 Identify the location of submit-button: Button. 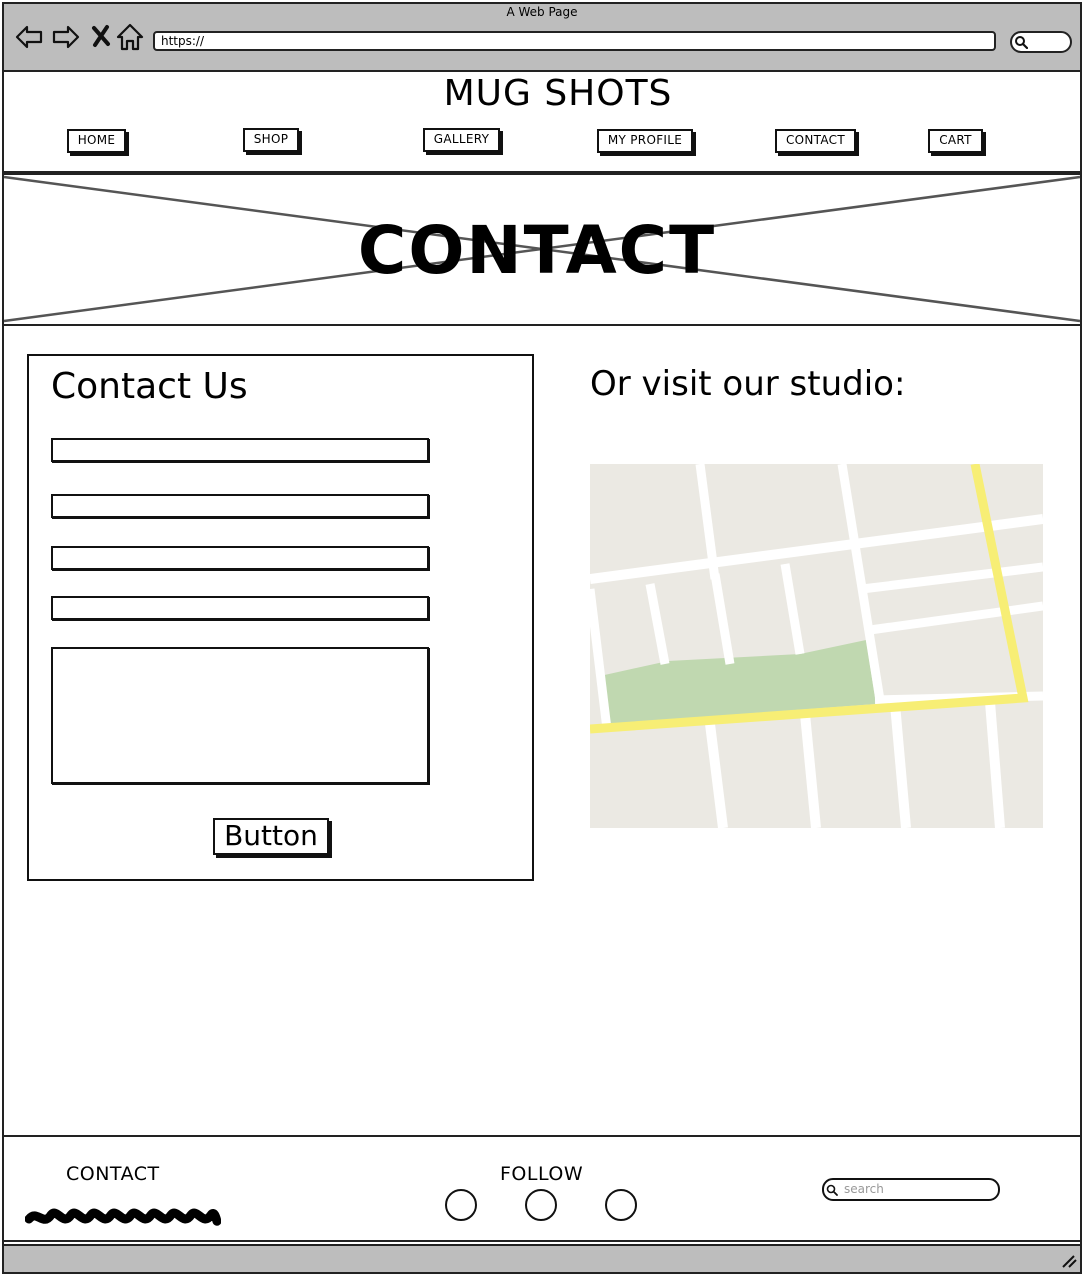
(271, 836).